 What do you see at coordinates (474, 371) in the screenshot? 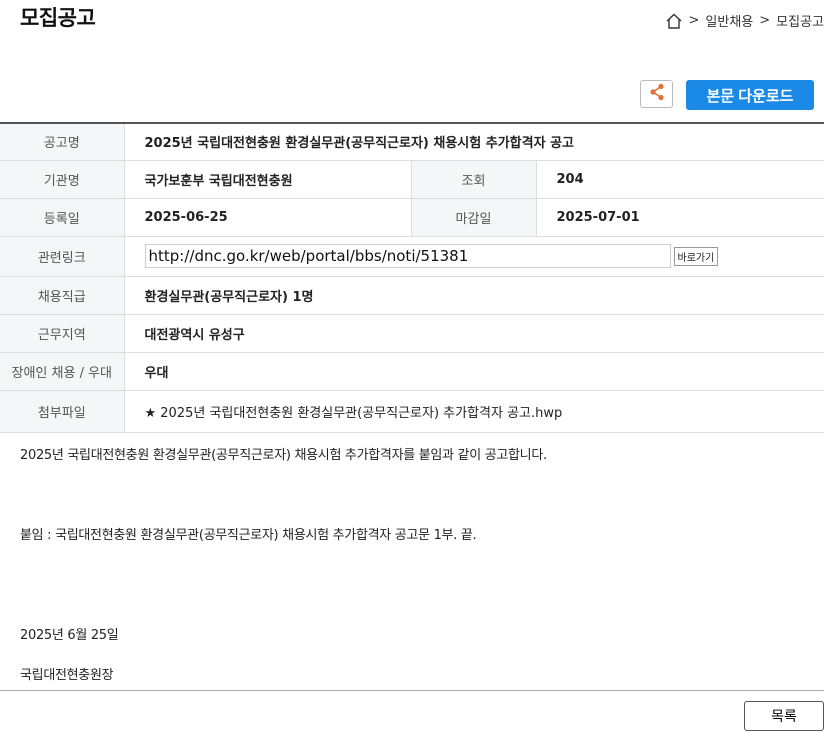
I see `disabled-hiring-value: 우대` at bounding box center [474, 371].